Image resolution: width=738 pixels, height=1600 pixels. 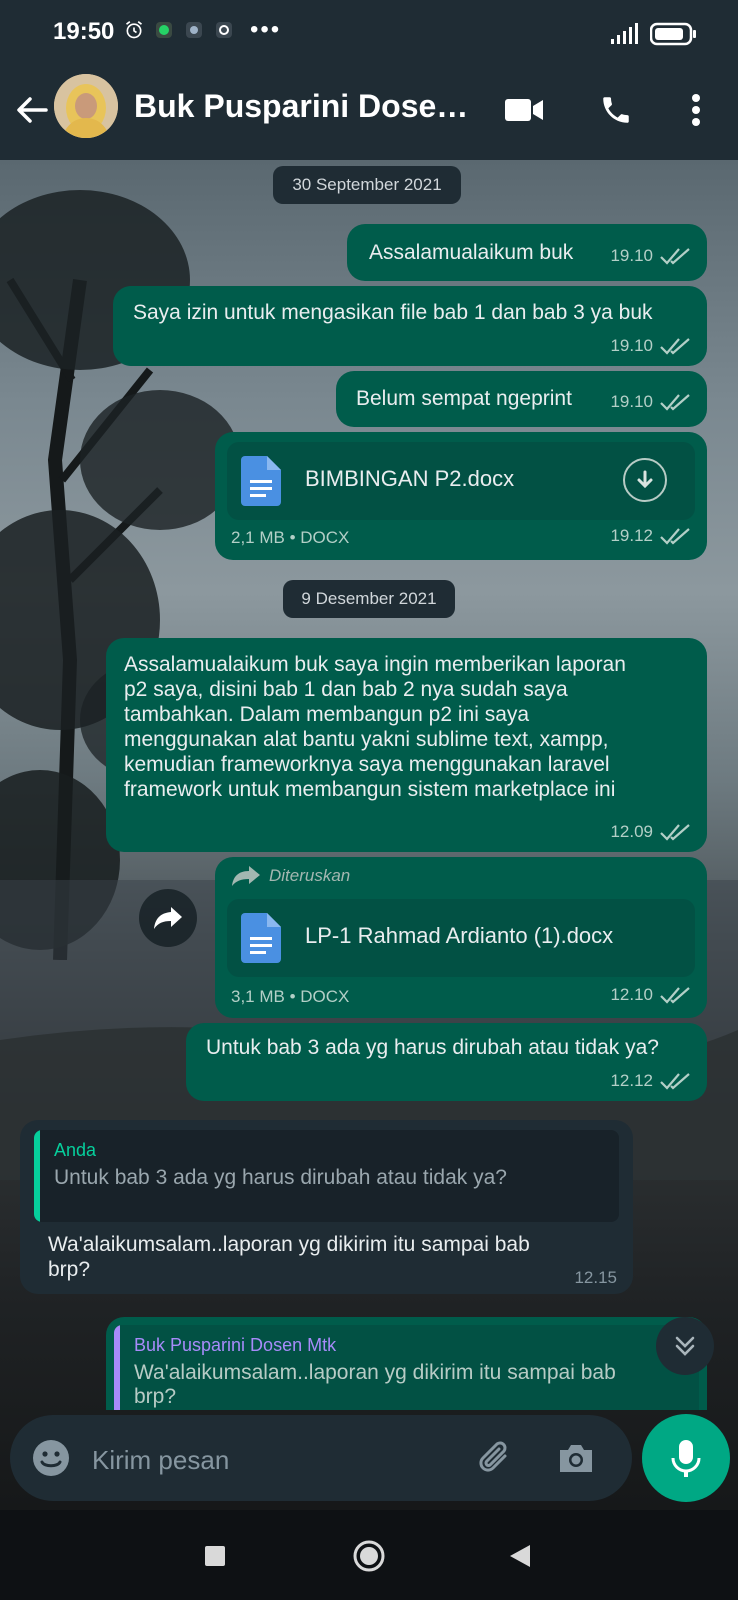 What do you see at coordinates (471, 252) in the screenshot?
I see `message-text: Assalamualaikum buk` at bounding box center [471, 252].